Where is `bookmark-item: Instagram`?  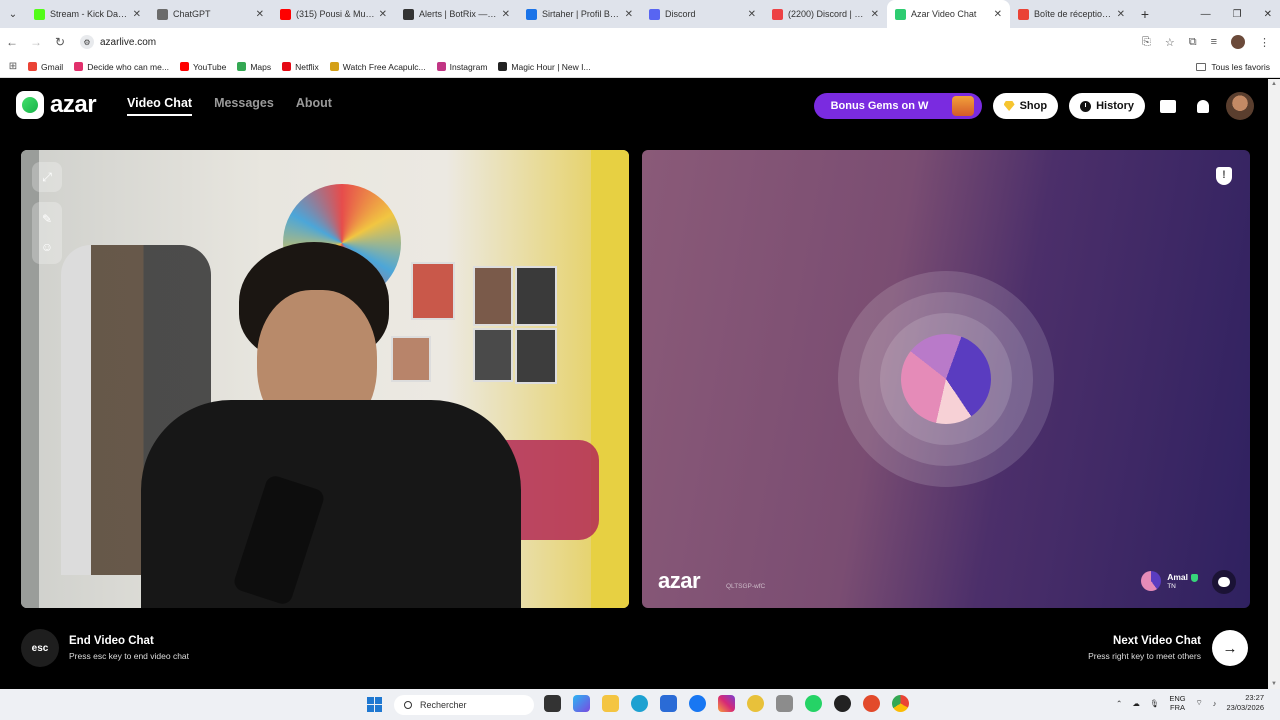
bookmark-item: Instagram is located at coordinates (461, 67).